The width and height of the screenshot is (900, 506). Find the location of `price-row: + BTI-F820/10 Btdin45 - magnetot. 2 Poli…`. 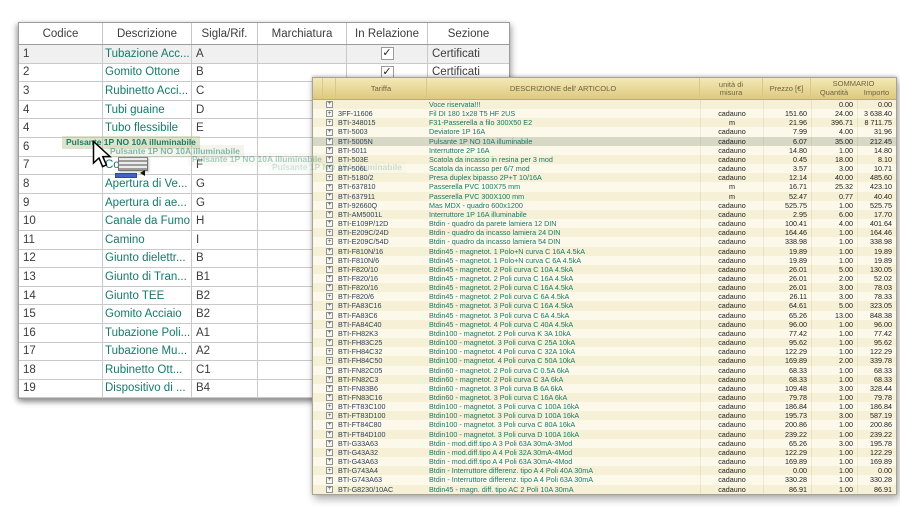

price-row: + BTI-F820/10 Btdin45 - magnetot. 2 Poli… is located at coordinates (604, 269).